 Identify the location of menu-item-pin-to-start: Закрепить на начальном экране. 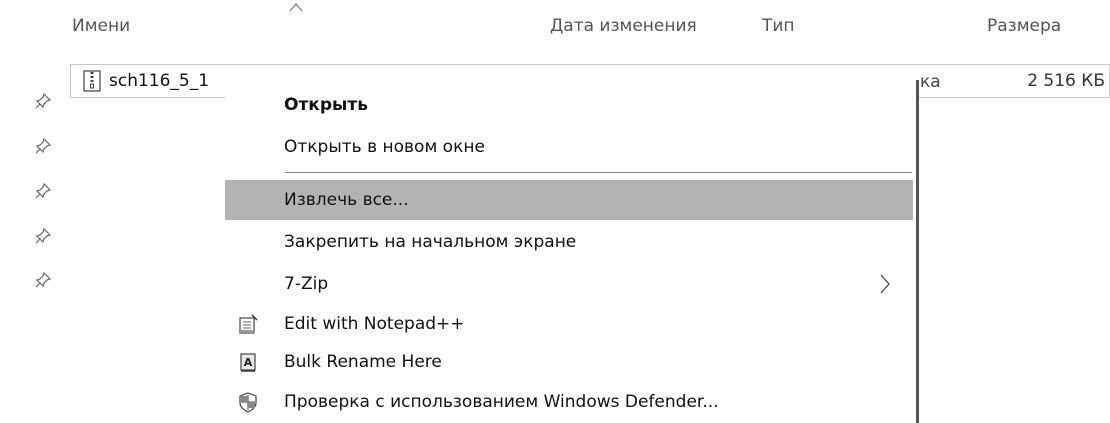
(569, 242).